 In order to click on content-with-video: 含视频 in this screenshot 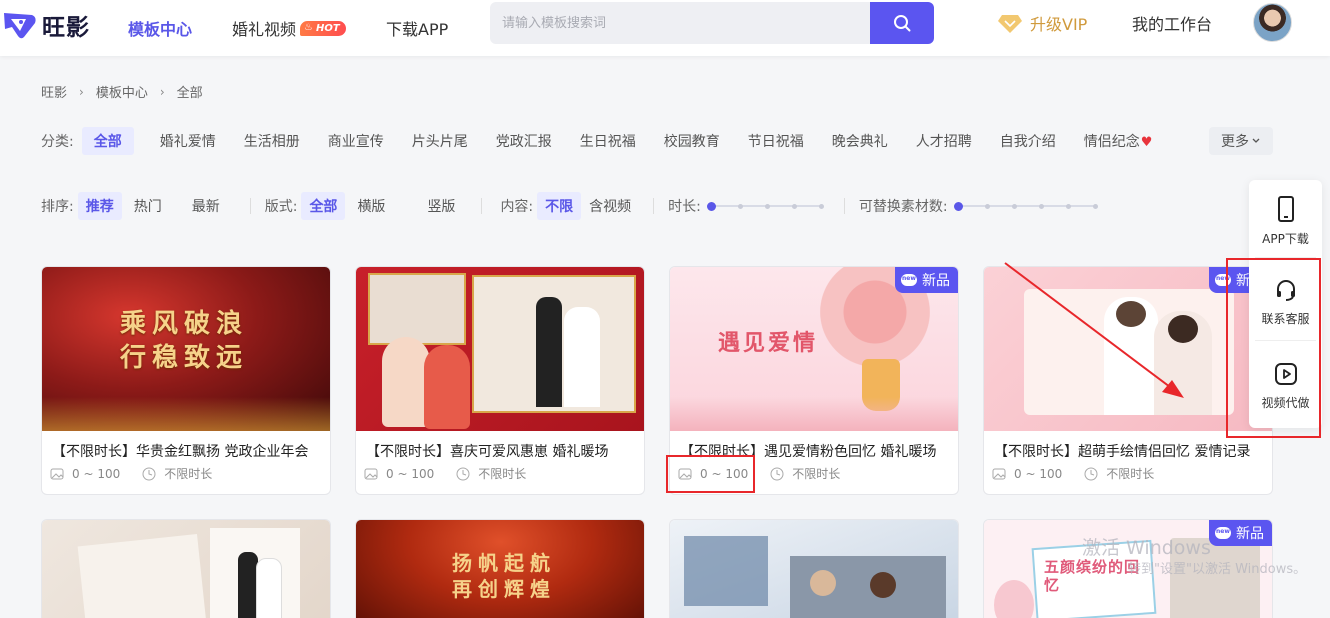, I will do `click(610, 206)`.